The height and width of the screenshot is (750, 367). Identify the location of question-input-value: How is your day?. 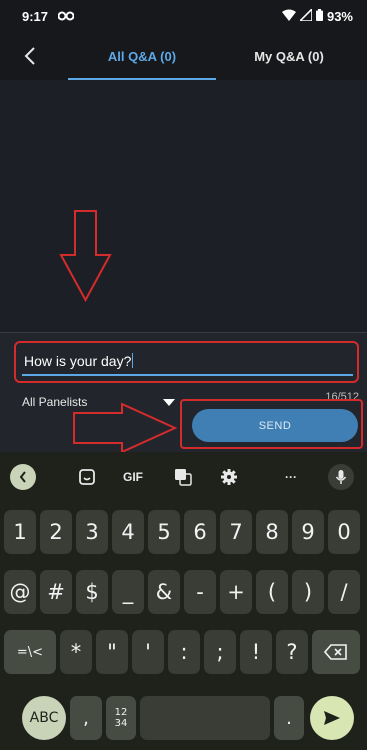
(78, 361).